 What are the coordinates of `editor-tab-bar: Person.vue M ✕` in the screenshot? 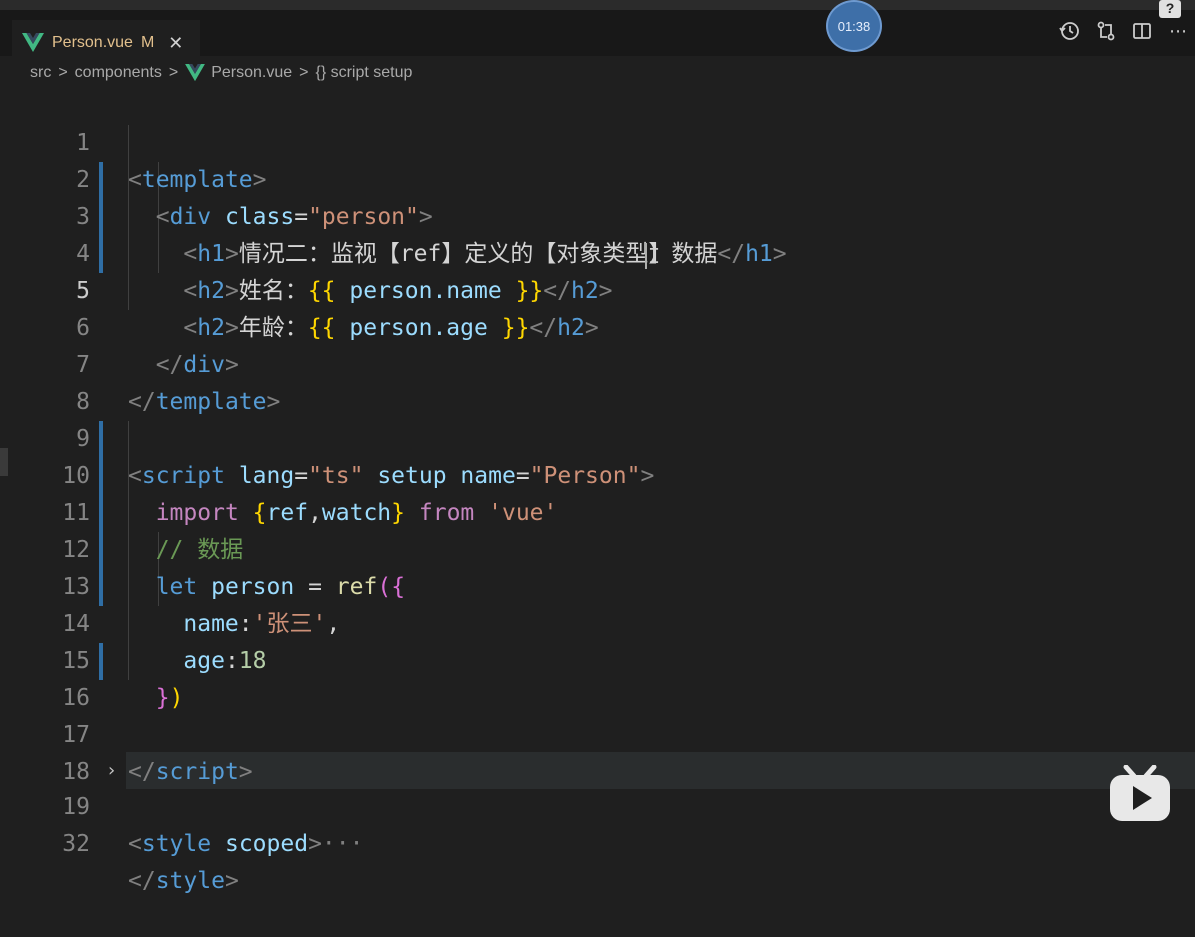 It's located at (597, 38).